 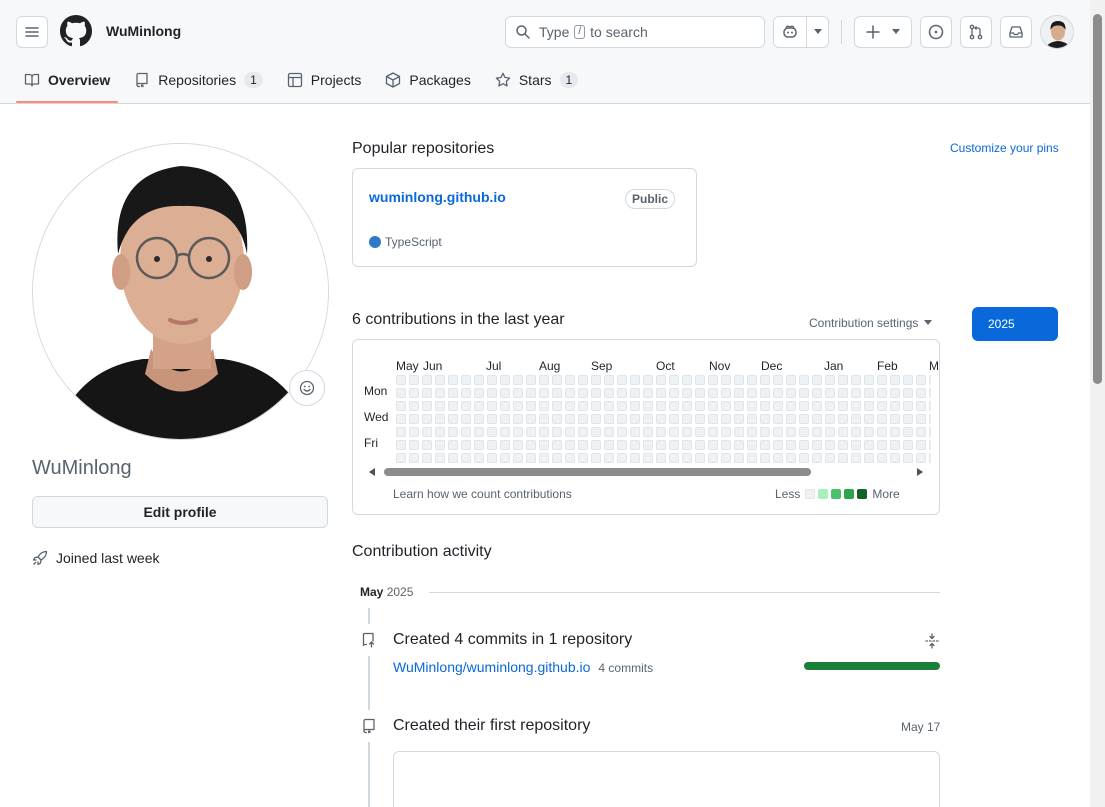 I want to click on commit-repo-link: WuMinlong/wuminlong.github.io, so click(x=491, y=667).